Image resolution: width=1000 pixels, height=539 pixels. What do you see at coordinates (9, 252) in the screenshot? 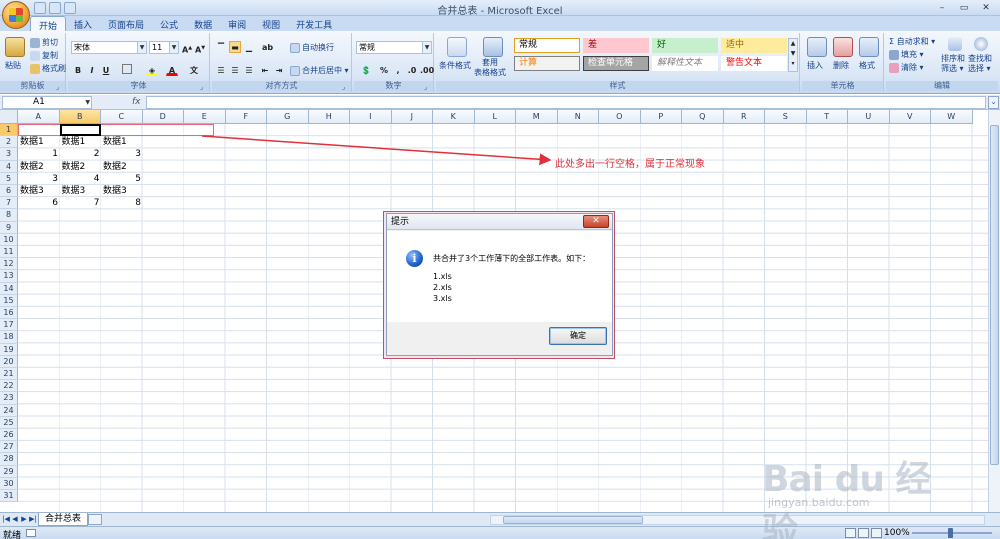
I see `row-header: 11` at bounding box center [9, 252].